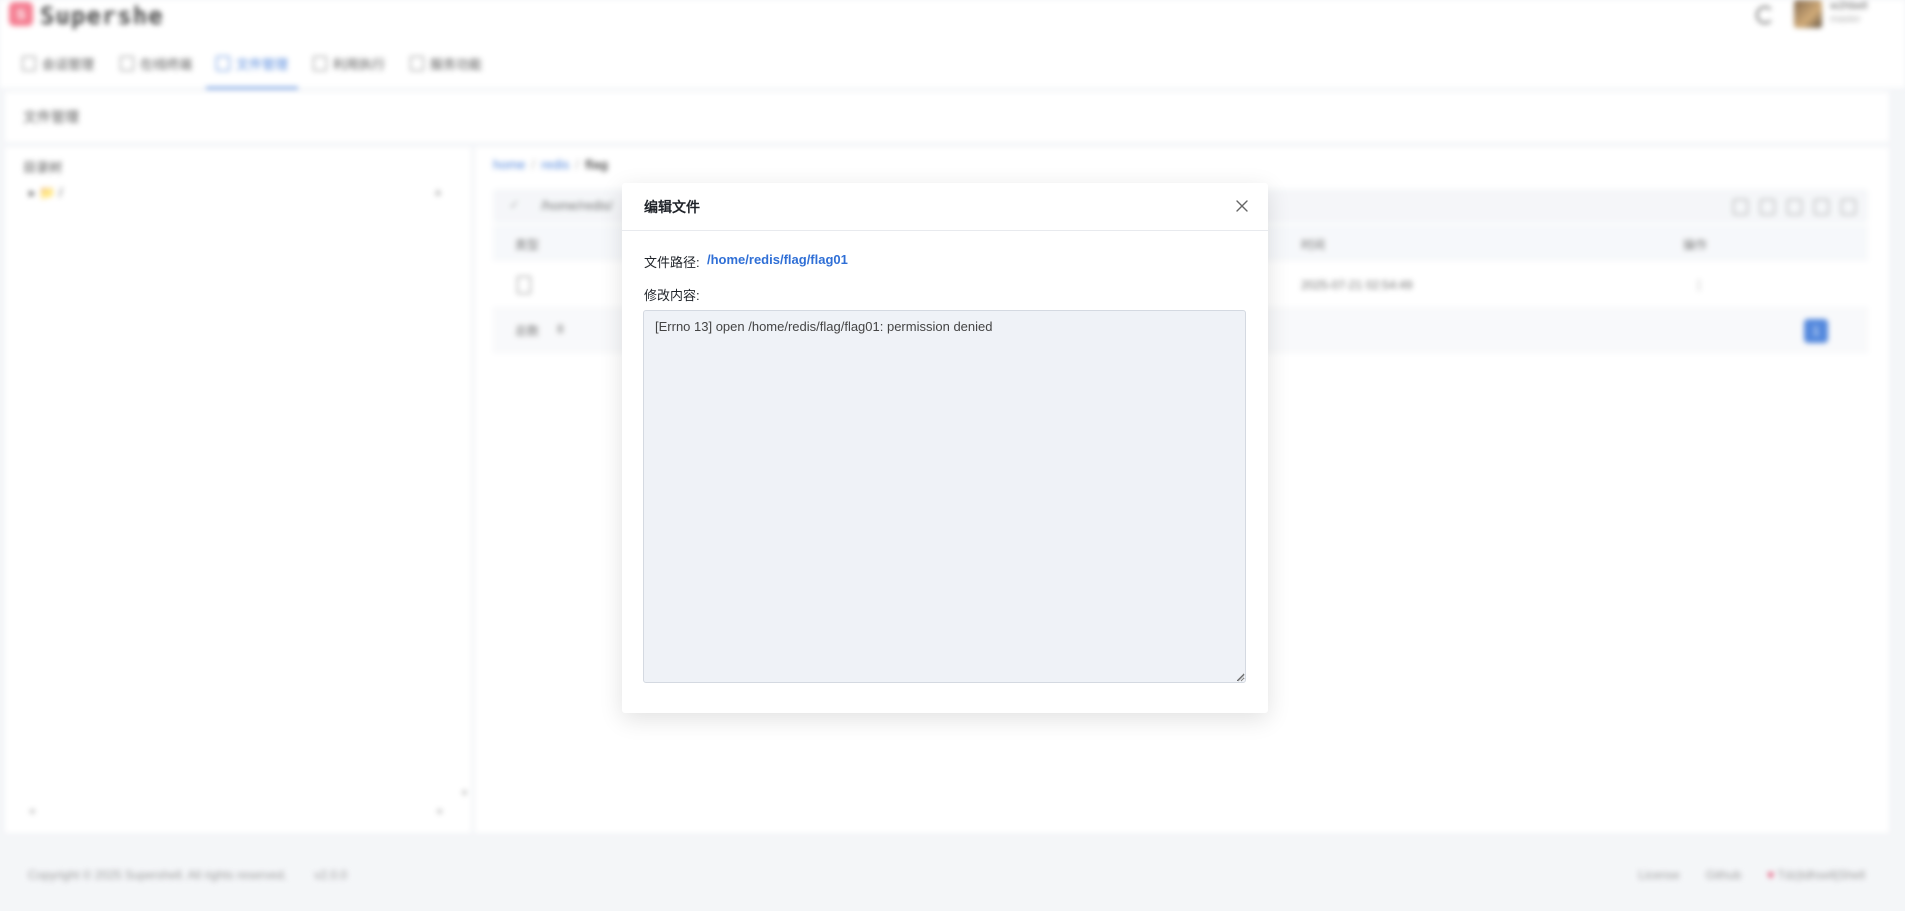  I want to click on close-icon, so click(1242, 206).